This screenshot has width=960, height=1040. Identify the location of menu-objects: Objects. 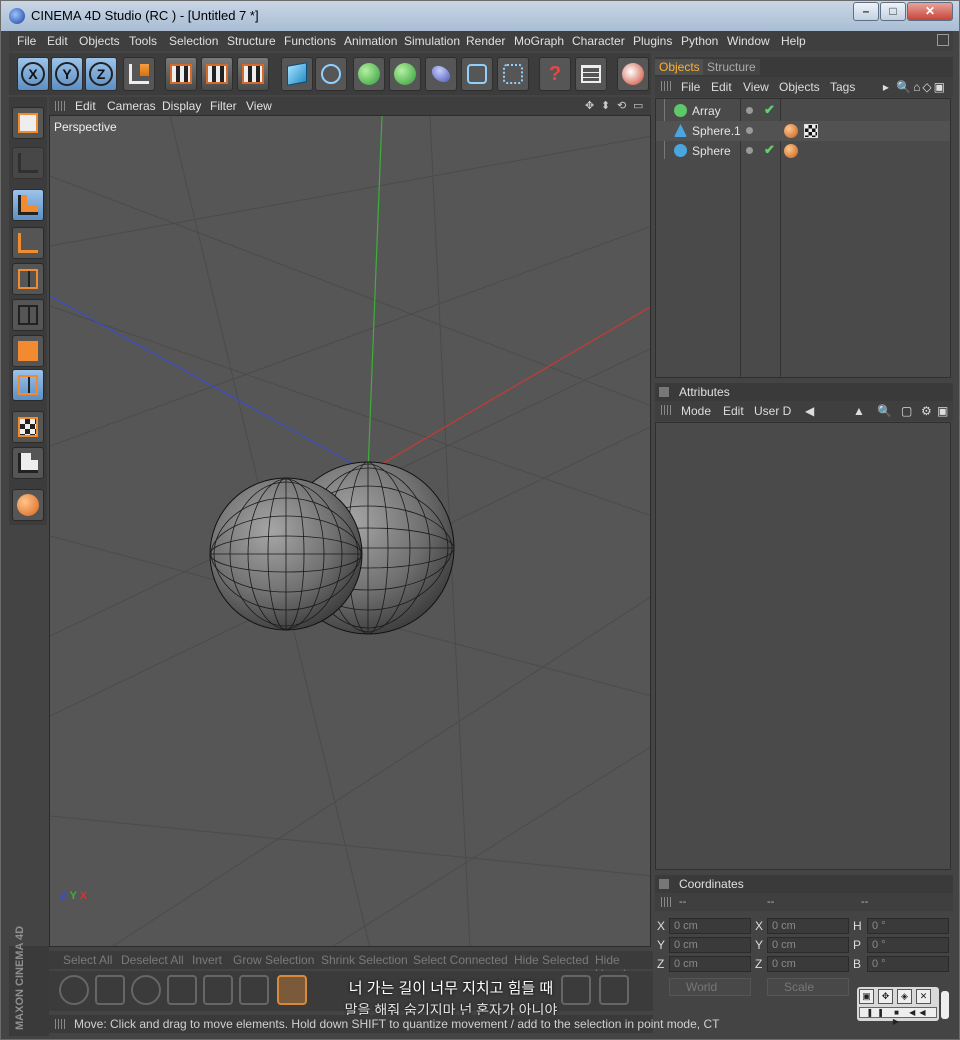
(99, 41).